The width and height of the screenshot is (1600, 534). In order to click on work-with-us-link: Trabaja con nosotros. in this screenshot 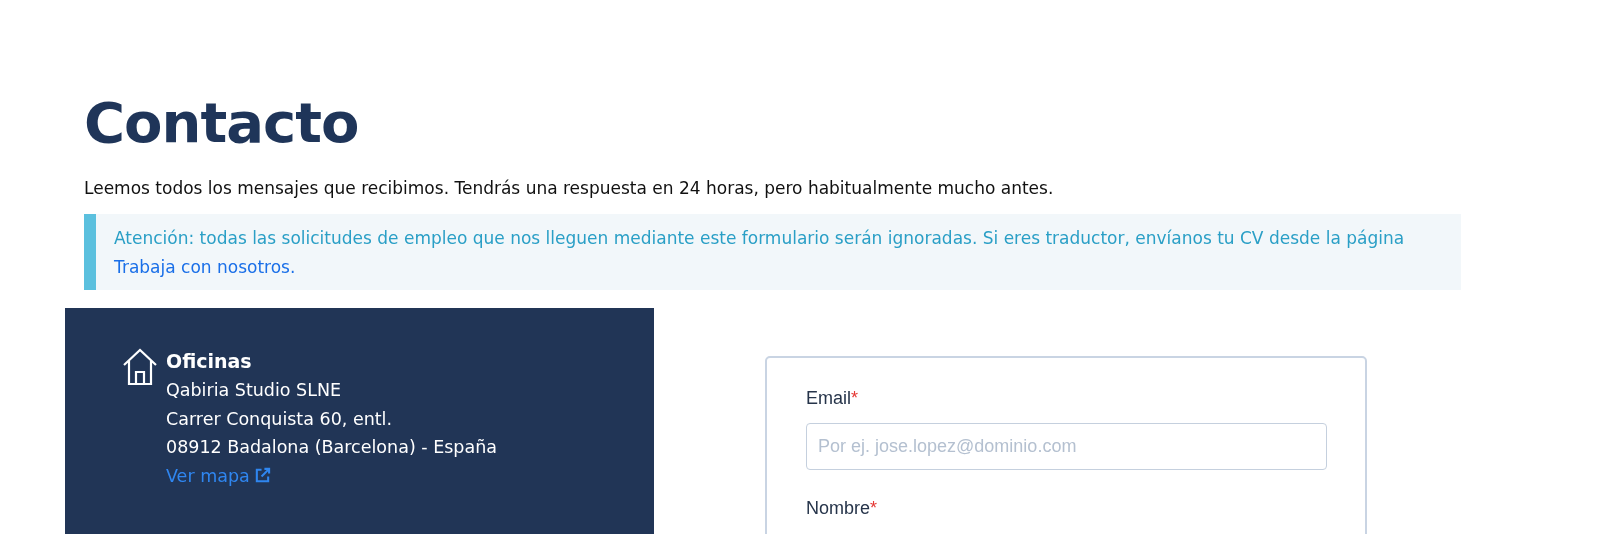, I will do `click(205, 267)`.